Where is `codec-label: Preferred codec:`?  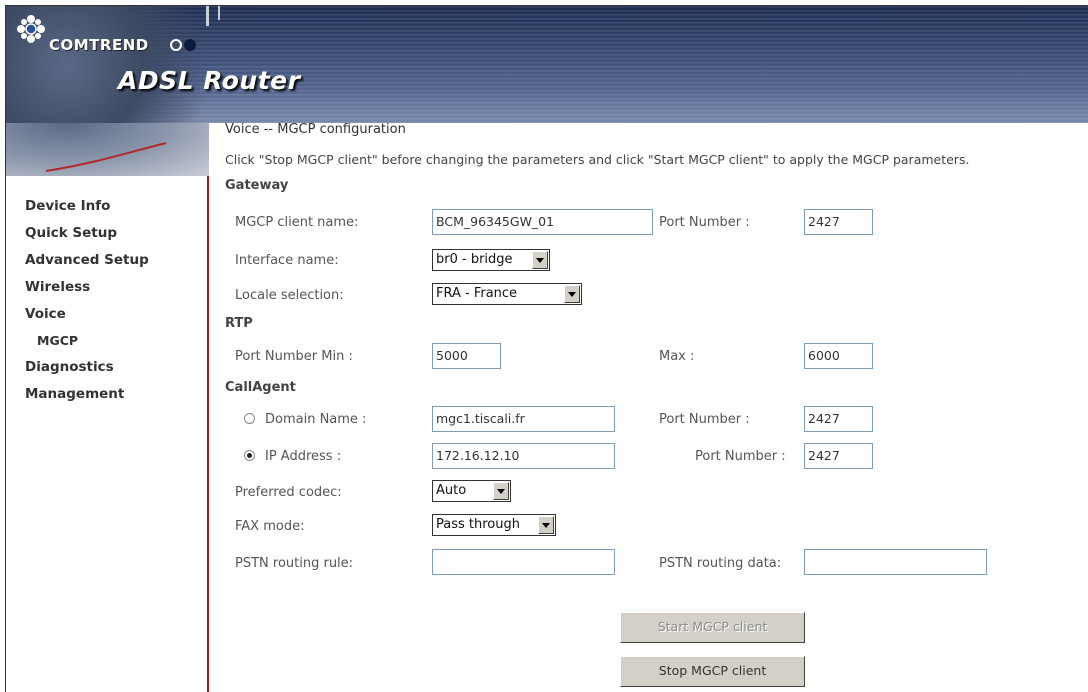 codec-label: Preferred codec: is located at coordinates (288, 492).